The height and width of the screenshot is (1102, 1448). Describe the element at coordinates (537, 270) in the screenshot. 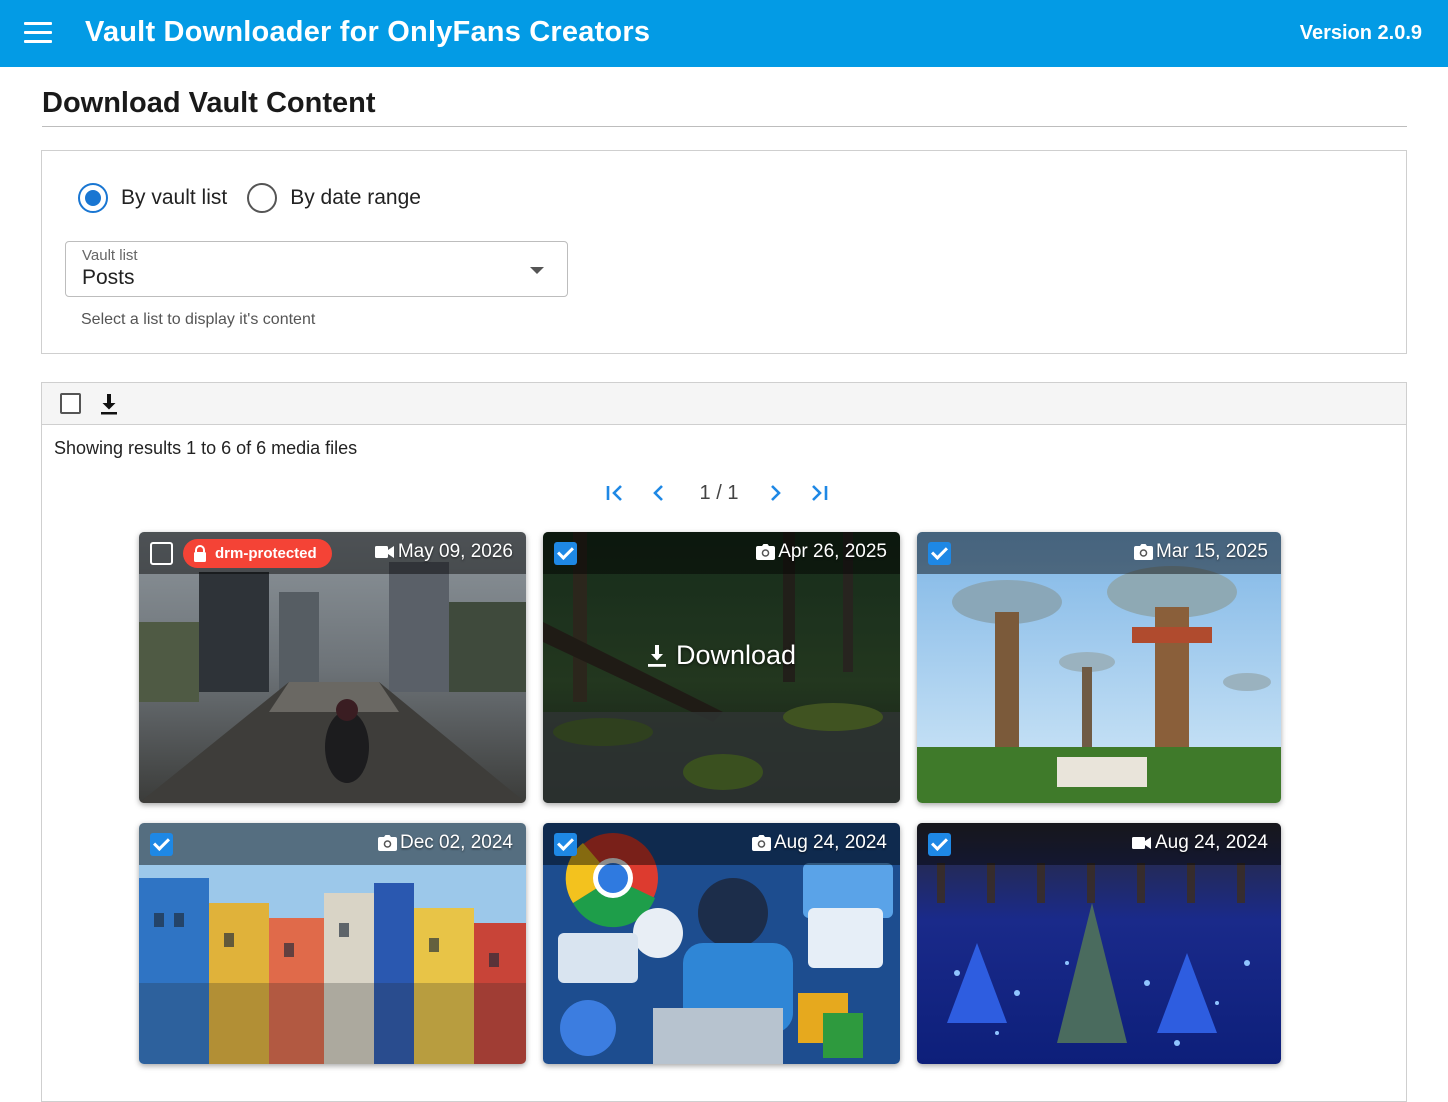

I see `dropdown-caret-icon` at that location.